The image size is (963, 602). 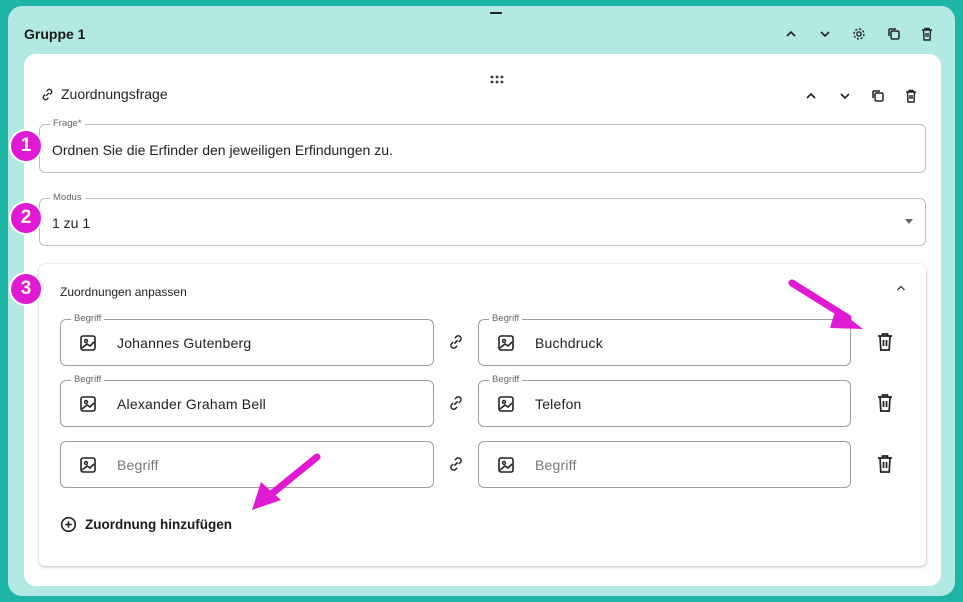 I want to click on annotation-arrow-add, so click(x=286, y=481).